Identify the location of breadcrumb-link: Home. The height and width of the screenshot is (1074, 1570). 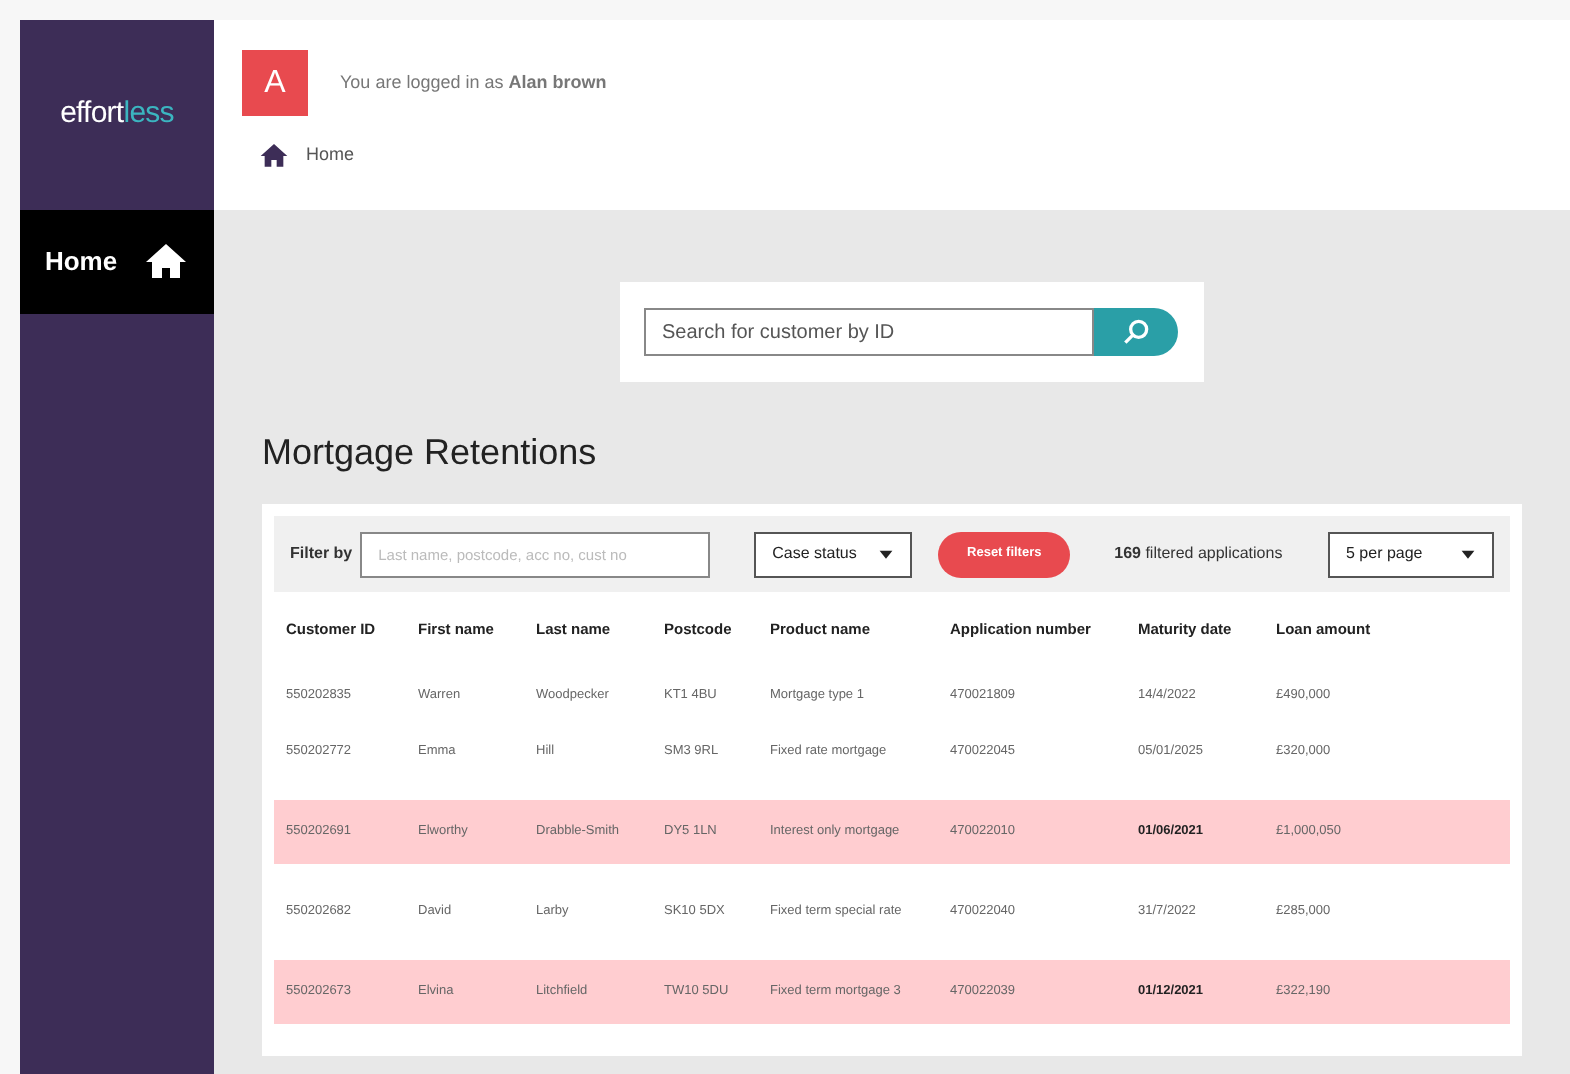
(330, 156).